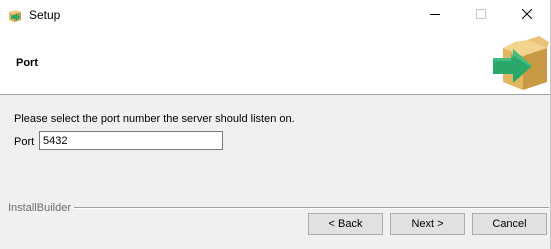 This screenshot has height=249, width=551. I want to click on installbuilder-label: InstallBuilder, so click(41, 208).